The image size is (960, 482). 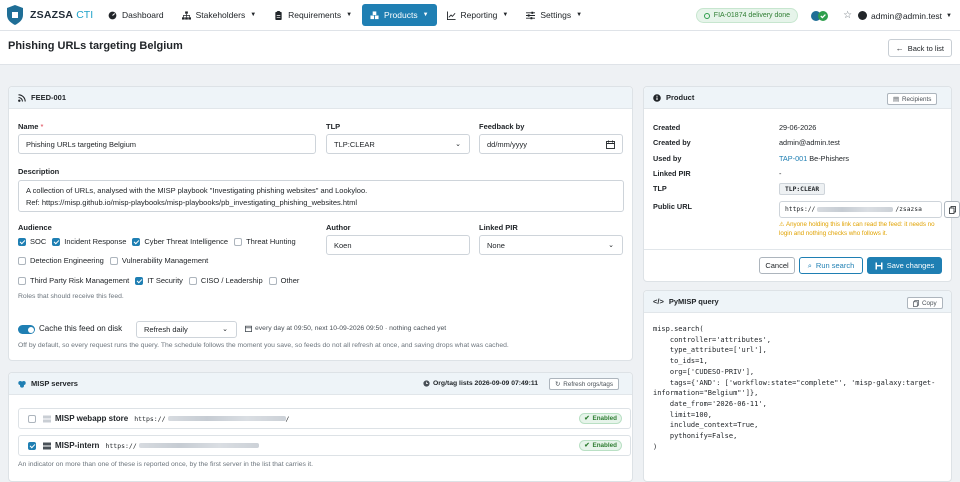 I want to click on tlp-select: TLP:CLEAR ⌄, so click(x=398, y=144).